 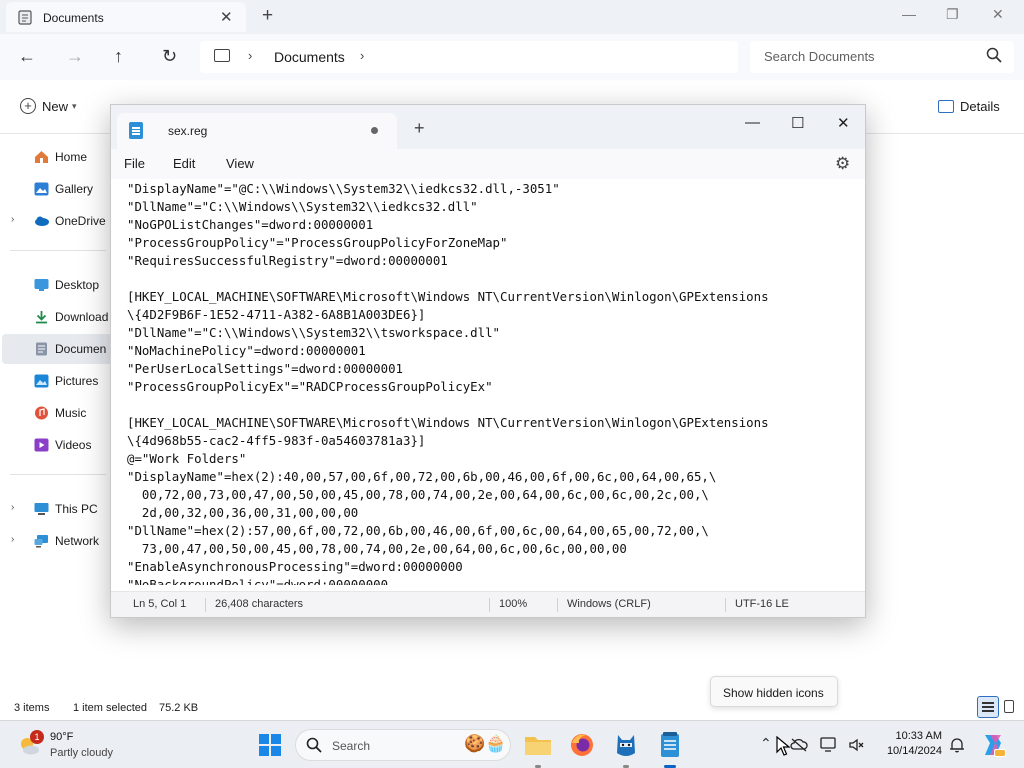 What do you see at coordinates (42, 221) in the screenshot?
I see `onedrive-icon` at bounding box center [42, 221].